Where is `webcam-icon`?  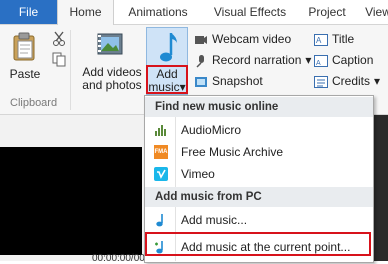
webcam-icon is located at coordinates (201, 39).